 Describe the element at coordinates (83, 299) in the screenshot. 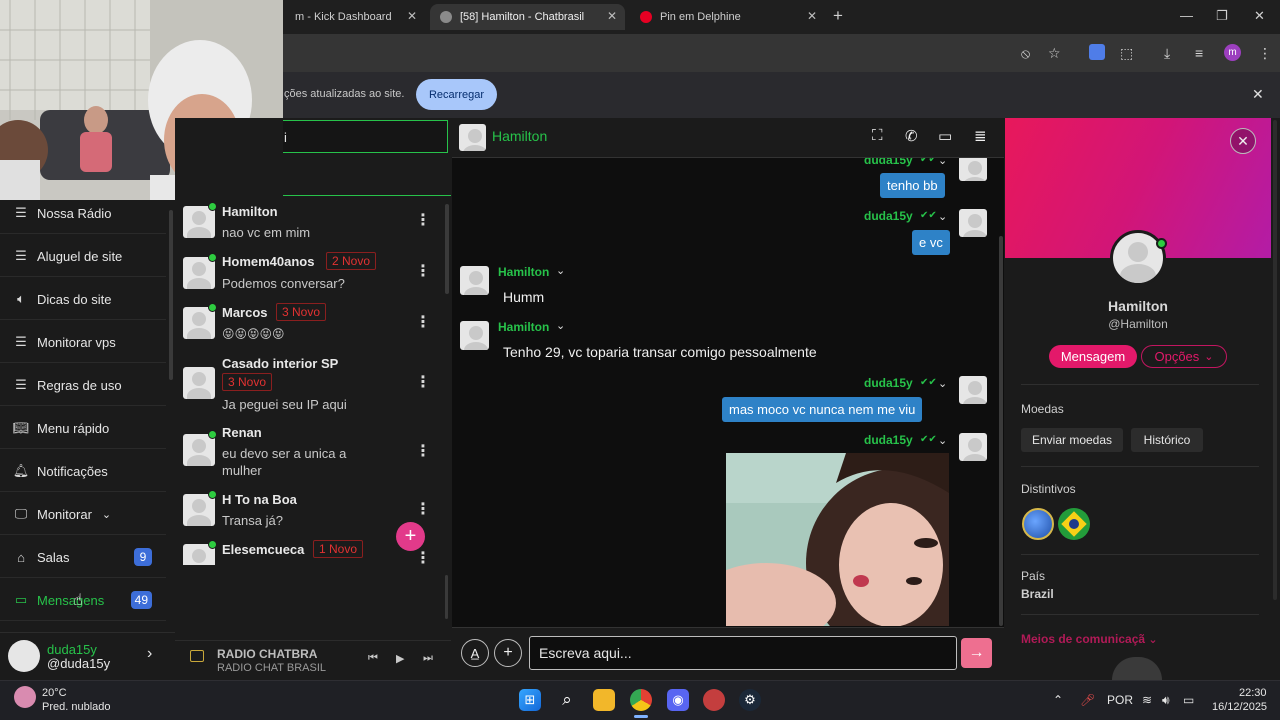

I see `nav-item-dicas-do-site: 🔈︎ Dicas do site` at that location.